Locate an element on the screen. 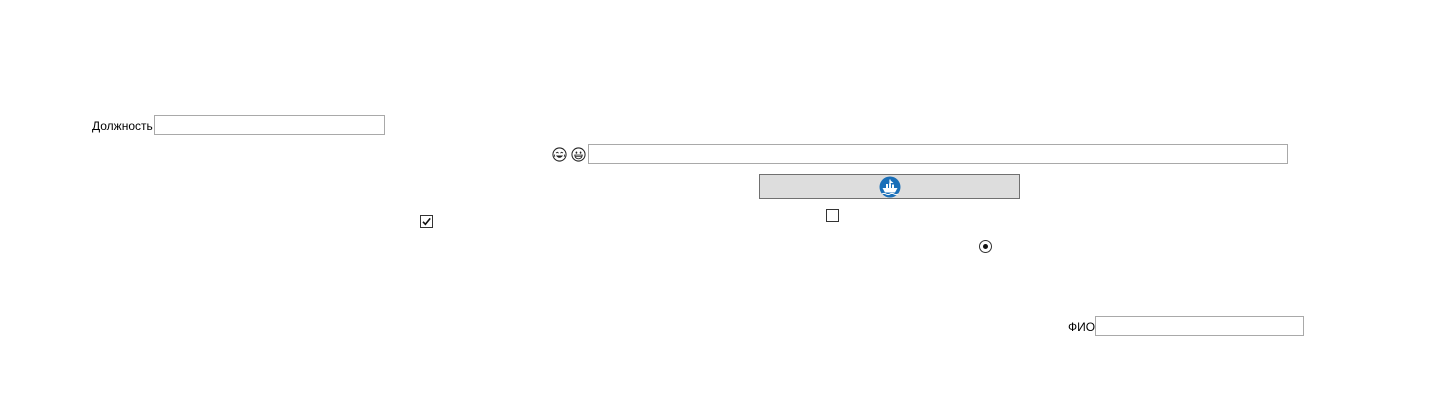  ship-icon is located at coordinates (890, 187).